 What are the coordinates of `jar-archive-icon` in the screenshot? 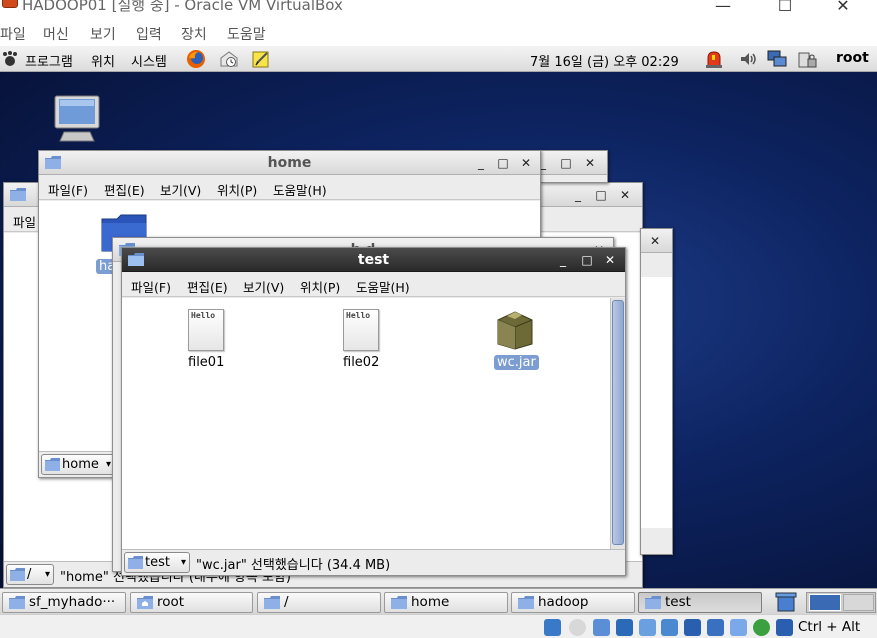 It's located at (515, 329).